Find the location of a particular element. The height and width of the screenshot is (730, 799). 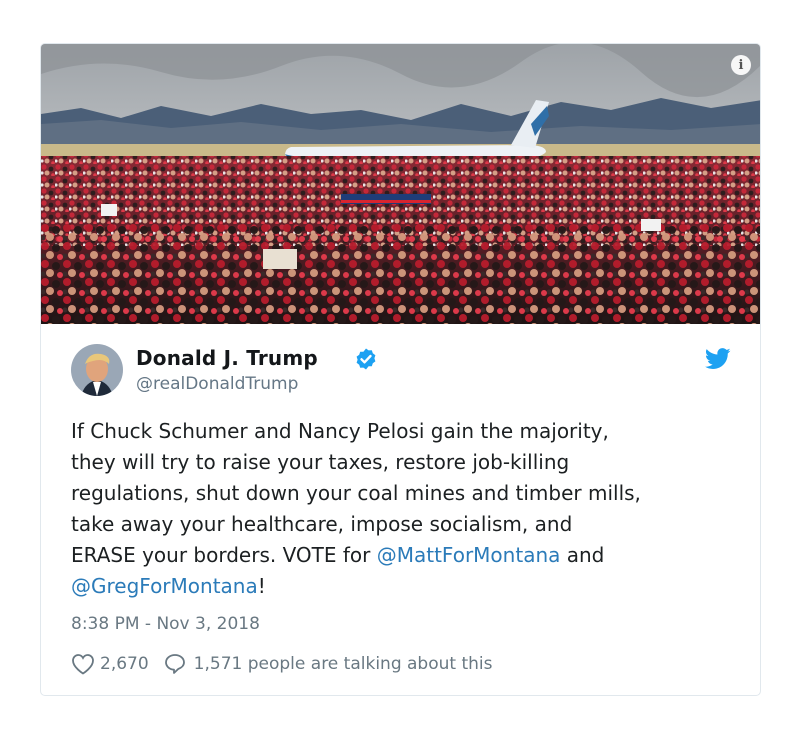

tweet-timestamp: 8:38 PM - Nov 3, 2018 is located at coordinates (165, 624).